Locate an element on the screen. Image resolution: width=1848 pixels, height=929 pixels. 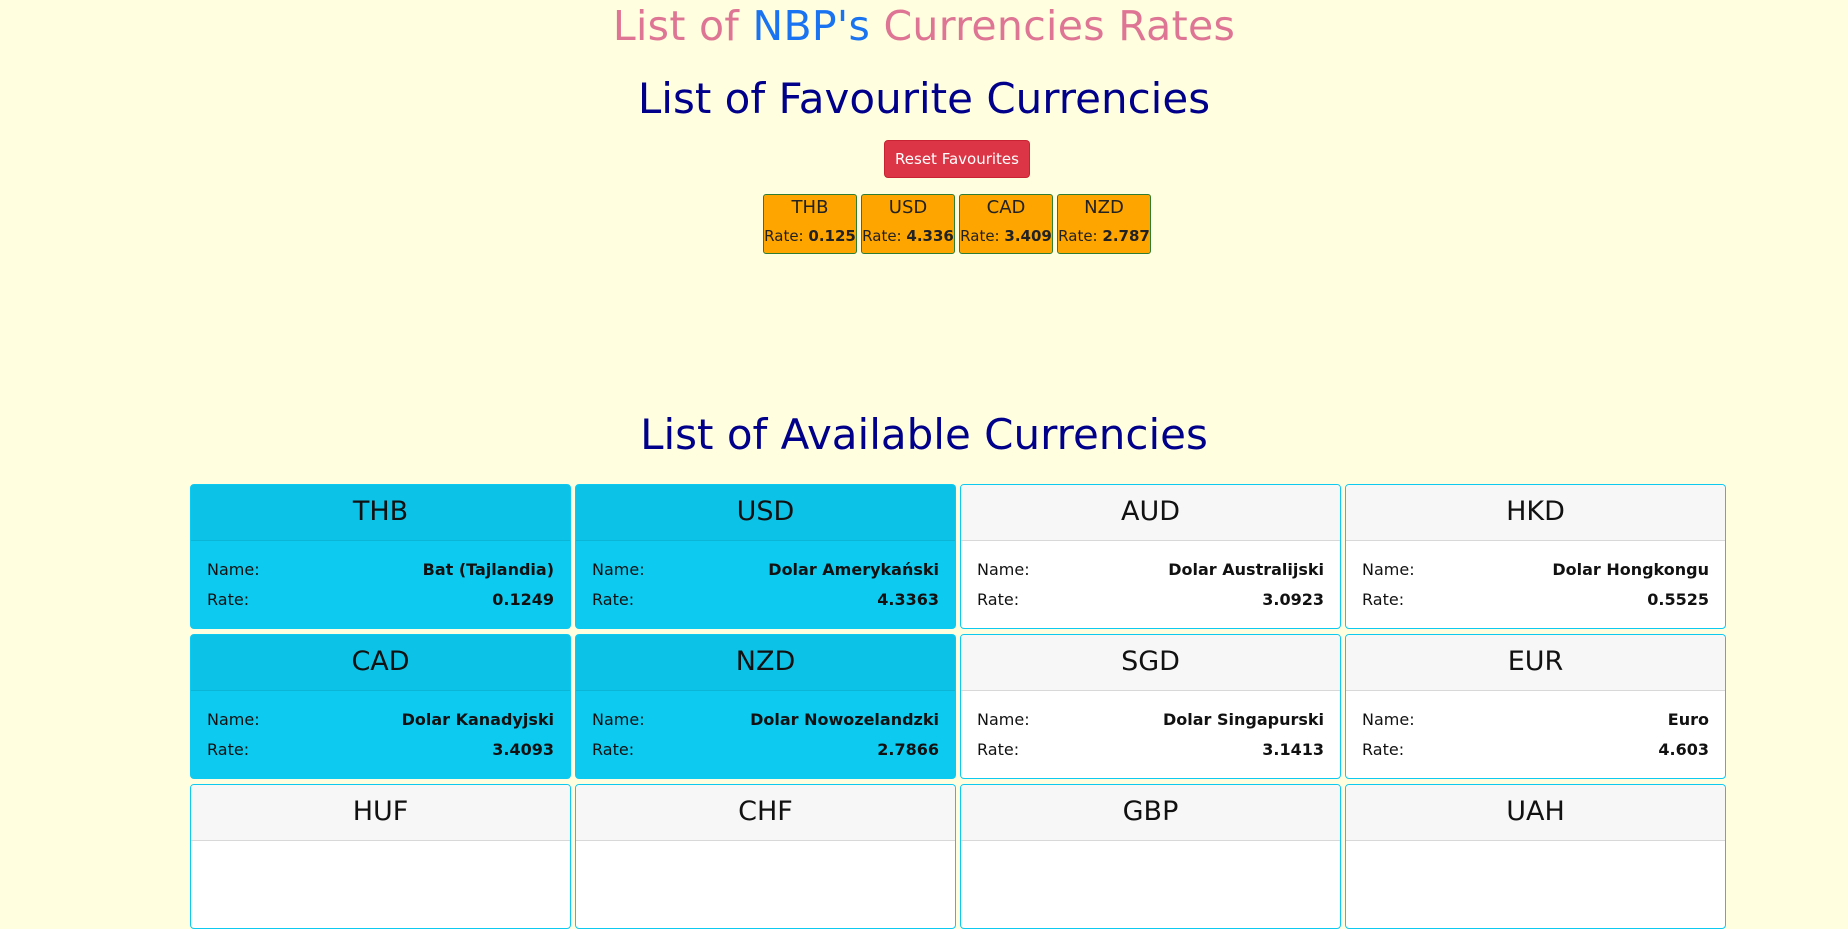
favourite-chip-nzd: NZD Rate: 2.787 is located at coordinates (1104, 224).